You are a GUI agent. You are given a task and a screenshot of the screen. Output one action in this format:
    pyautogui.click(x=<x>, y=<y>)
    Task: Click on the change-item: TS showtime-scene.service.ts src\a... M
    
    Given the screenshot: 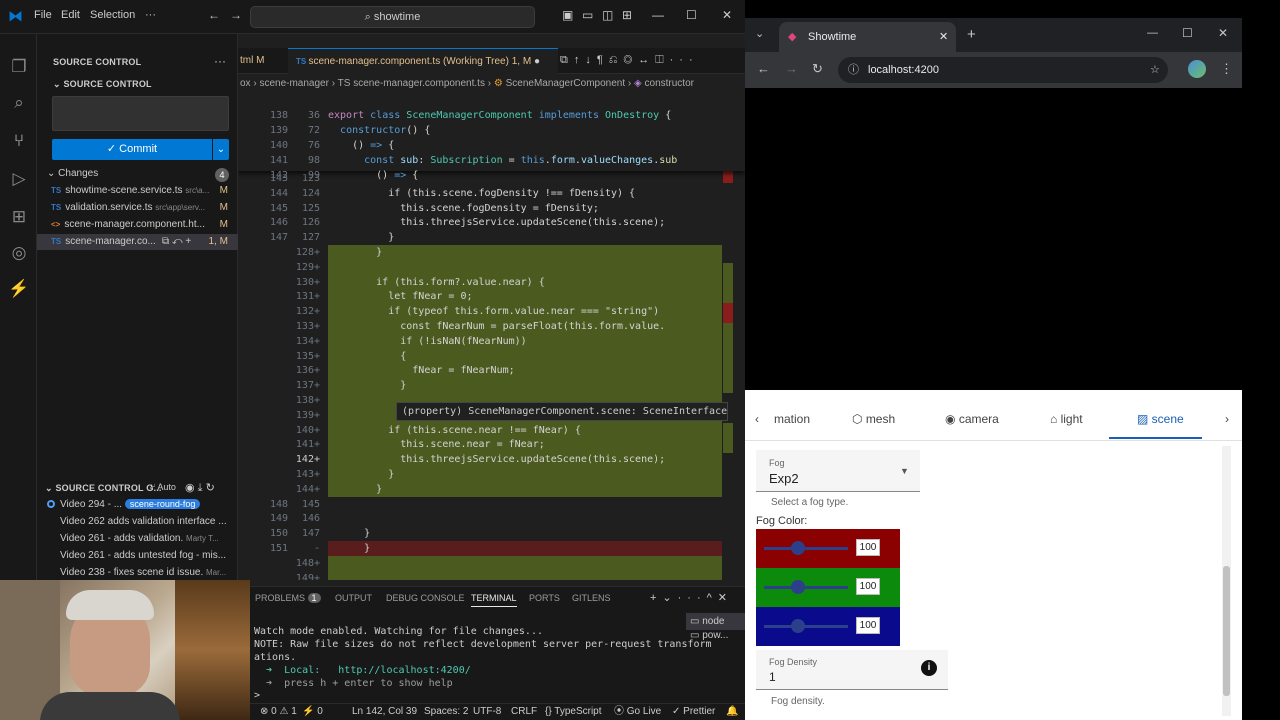 What is the action you would take?
    pyautogui.click(x=137, y=191)
    